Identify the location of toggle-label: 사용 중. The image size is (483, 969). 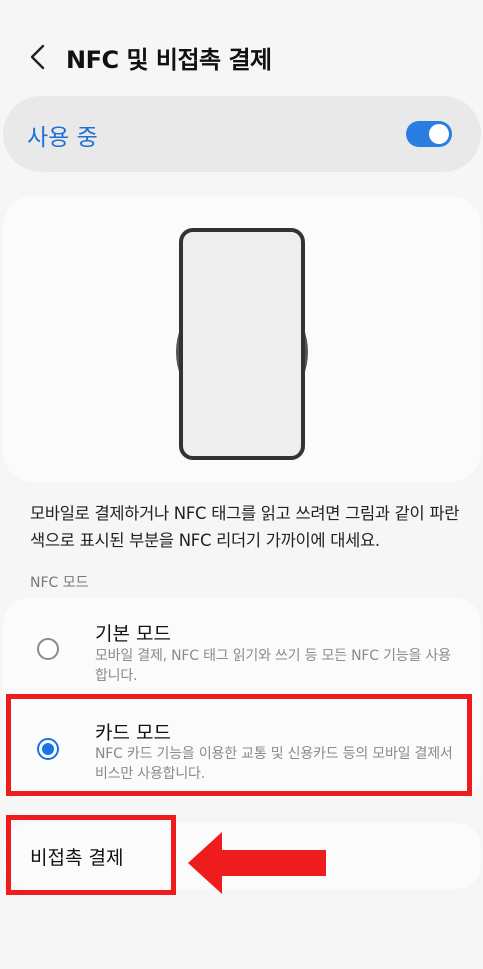
(62, 138).